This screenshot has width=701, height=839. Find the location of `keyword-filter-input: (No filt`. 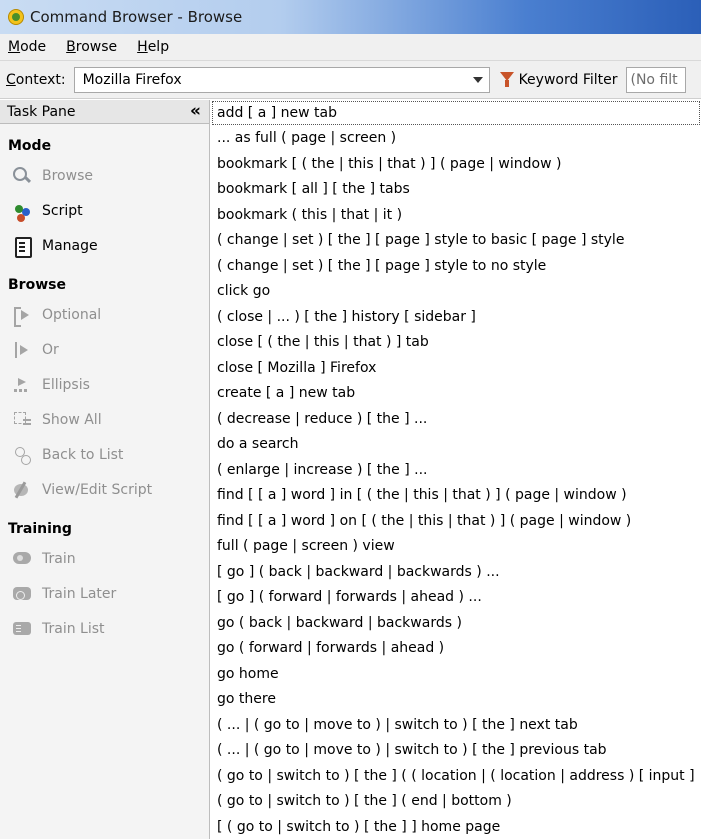

keyword-filter-input: (No filt is located at coordinates (655, 79).